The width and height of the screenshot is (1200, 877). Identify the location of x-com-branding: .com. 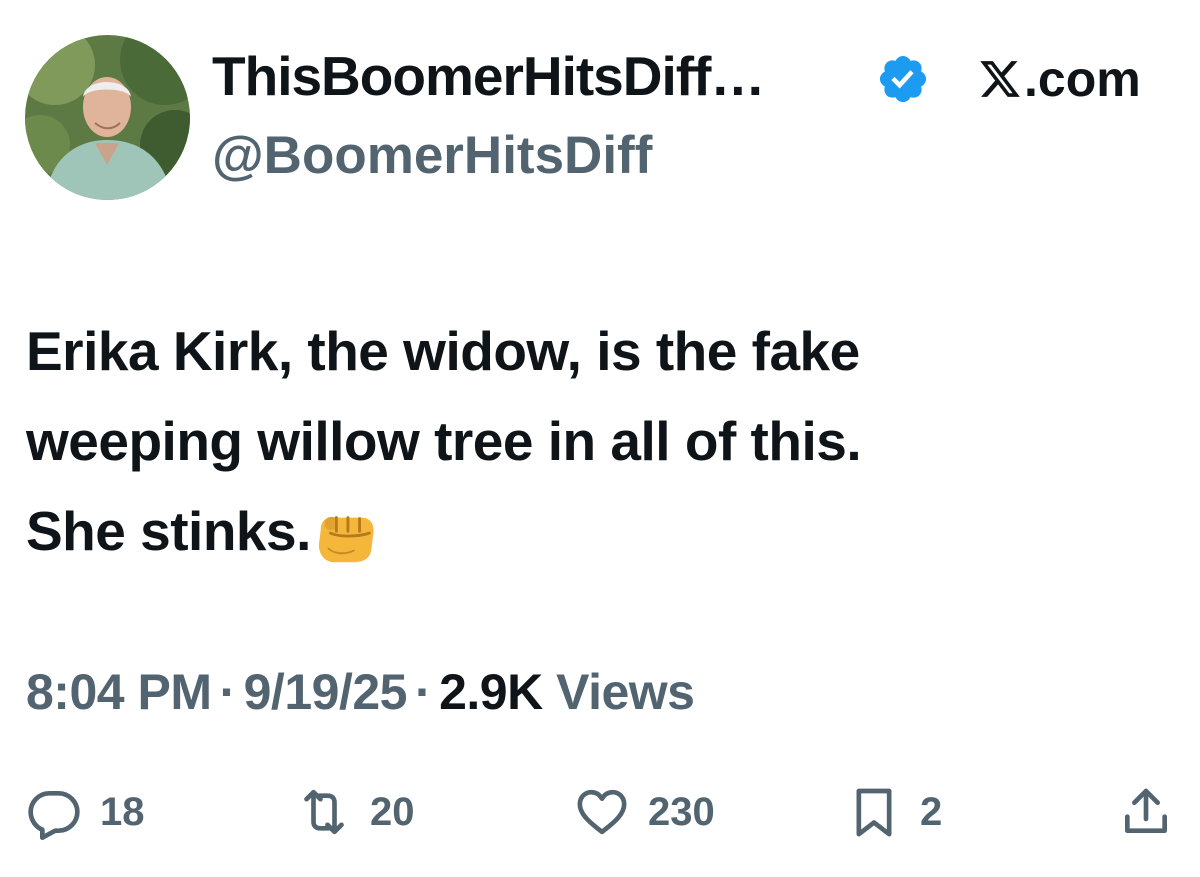
(1059, 79).